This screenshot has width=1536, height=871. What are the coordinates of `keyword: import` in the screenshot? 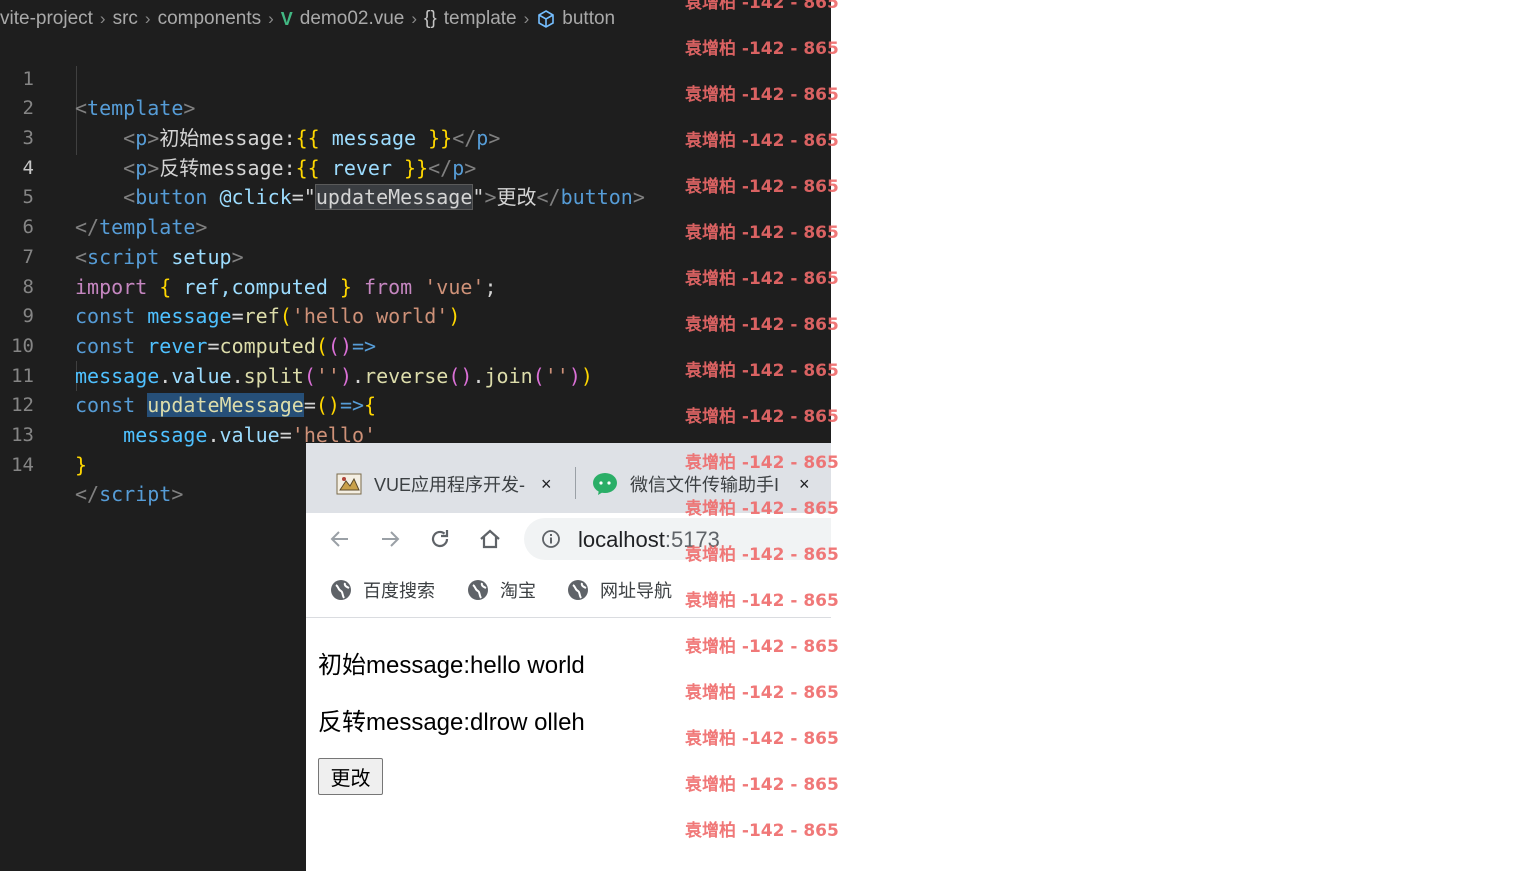 It's located at (111, 286).